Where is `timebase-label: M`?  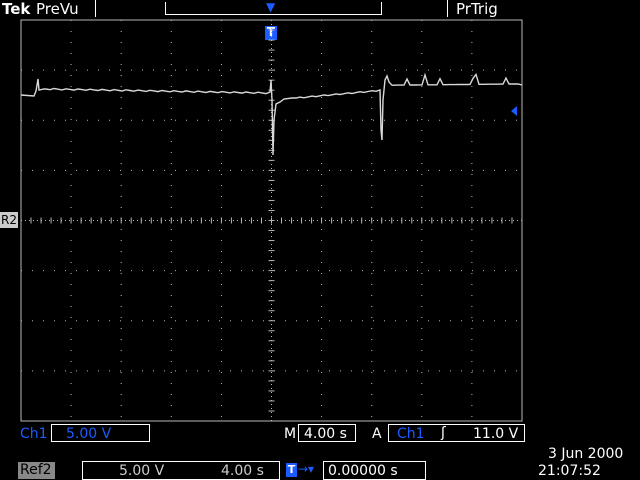
timebase-label: M is located at coordinates (290, 434).